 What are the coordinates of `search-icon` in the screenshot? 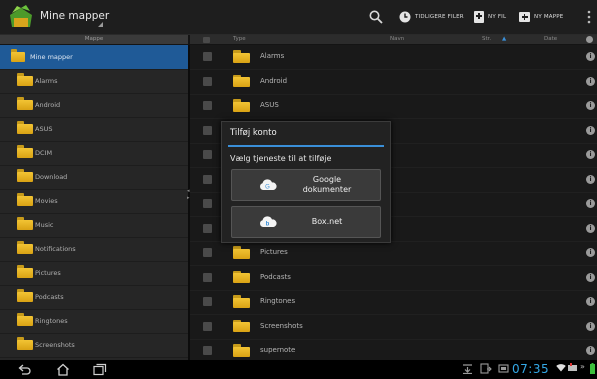 It's located at (376, 17).